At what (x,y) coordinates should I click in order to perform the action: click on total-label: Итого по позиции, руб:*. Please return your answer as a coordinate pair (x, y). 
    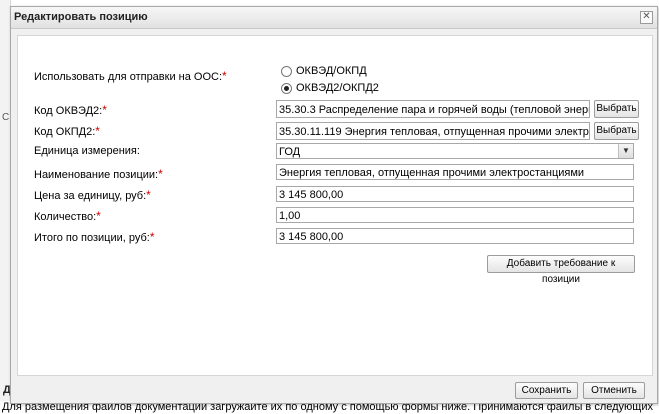
    Looking at the image, I should click on (94, 237).